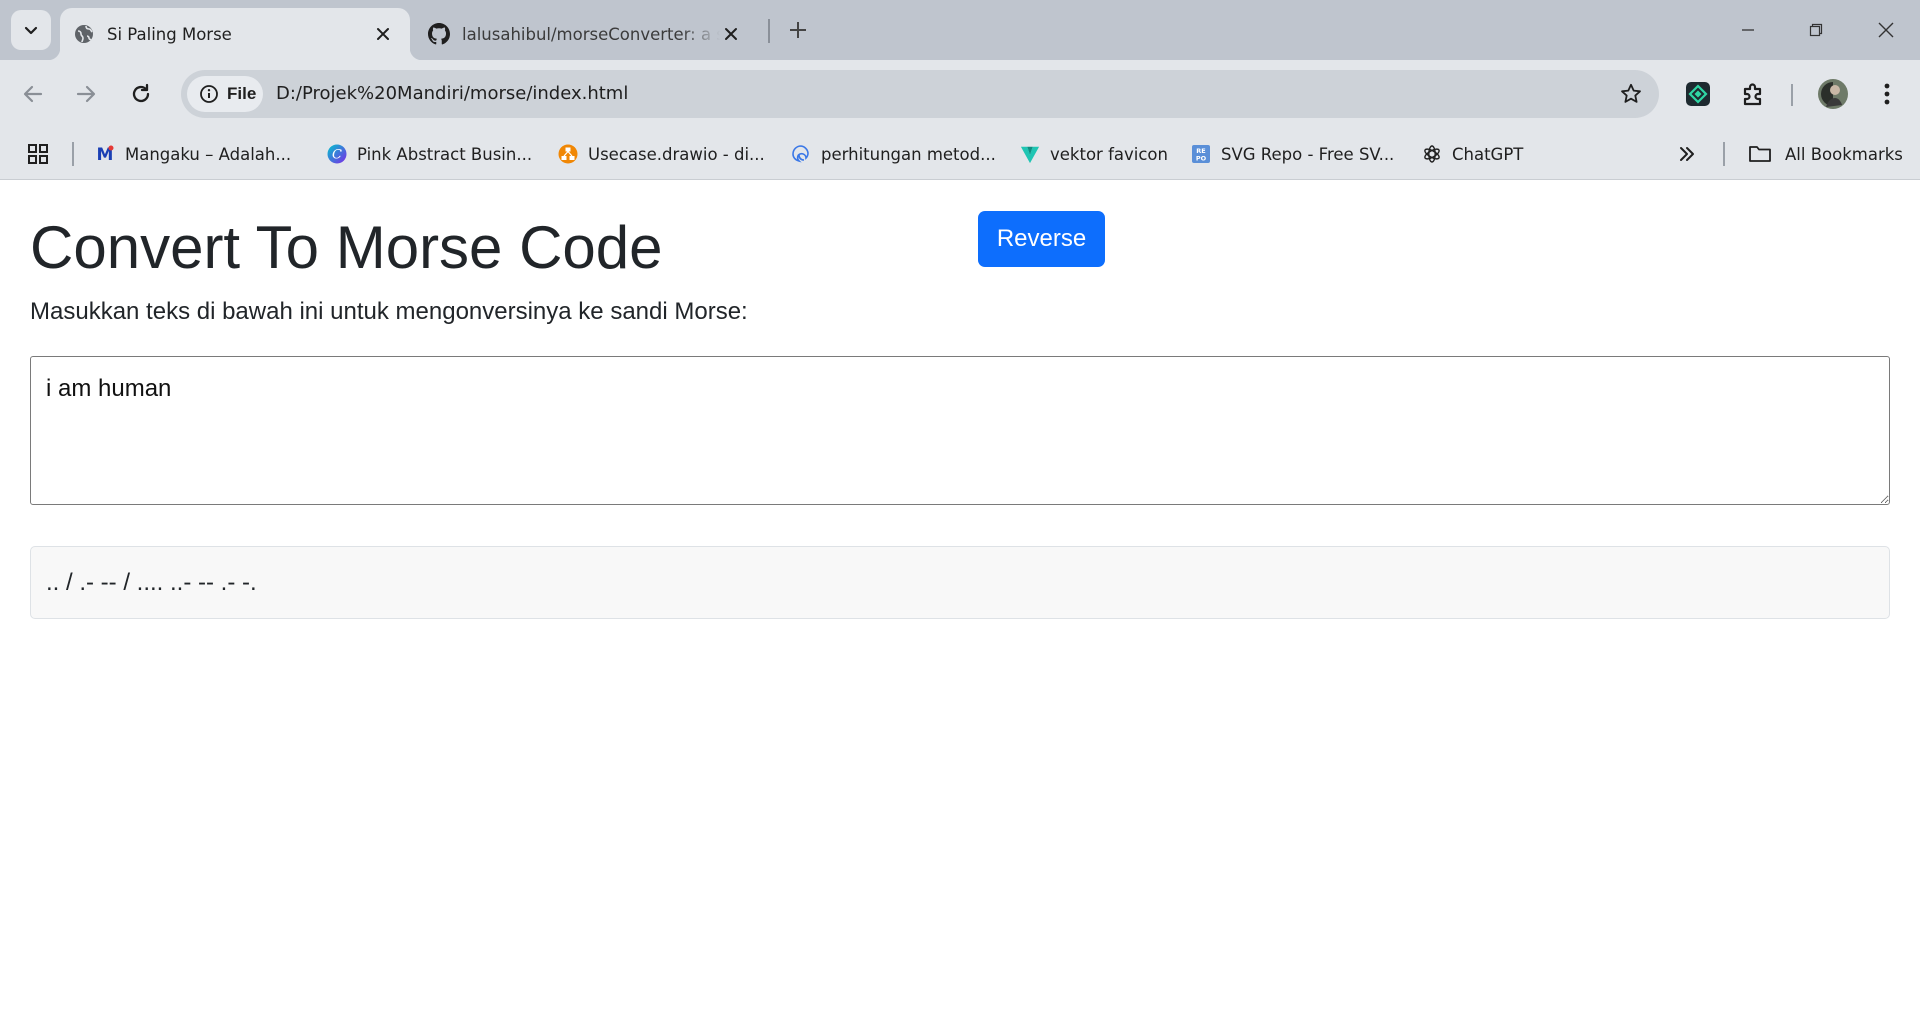 This screenshot has height=1020, width=1920. What do you see at coordinates (439, 34) in the screenshot?
I see `github-icon` at bounding box center [439, 34].